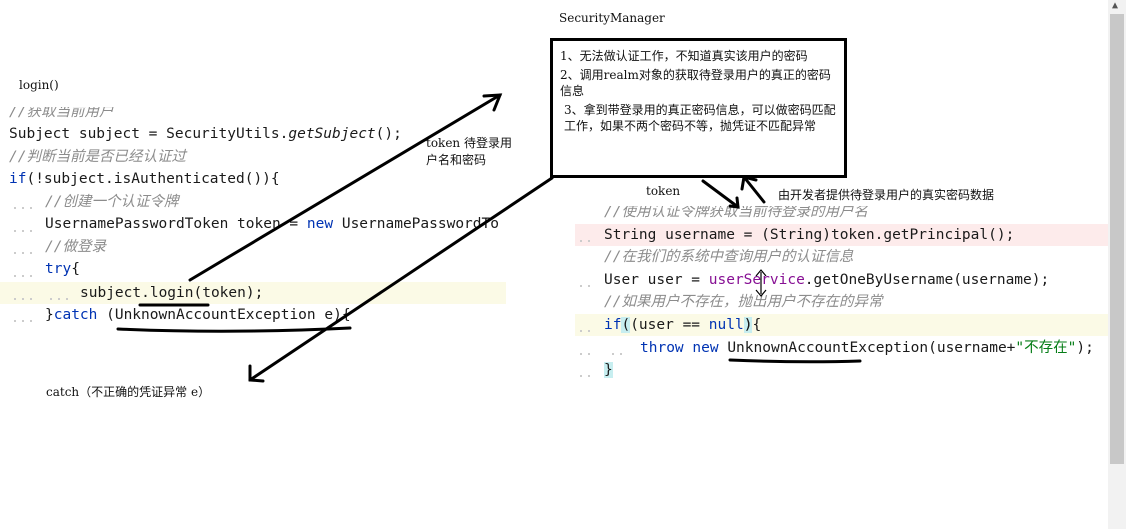 Image resolution: width=1126 pixels, height=529 pixels. What do you see at coordinates (1115, 5) in the screenshot?
I see `scroll-up-icon: ▲` at bounding box center [1115, 5].